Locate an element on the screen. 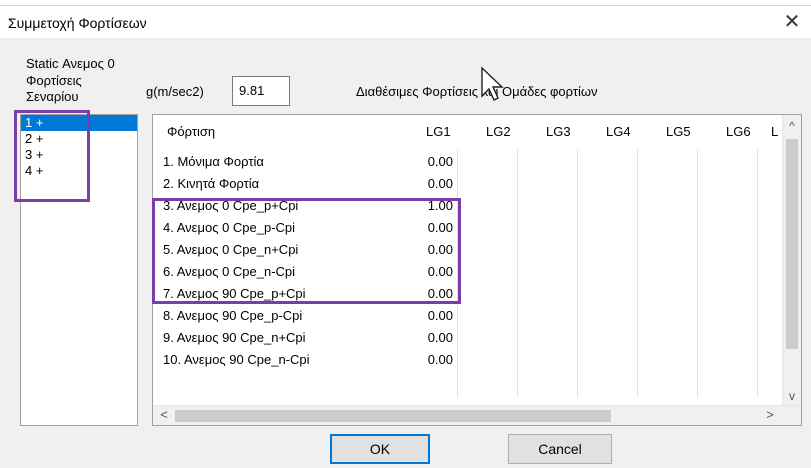 Image resolution: width=811 pixels, height=468 pixels. col-header-lg7: L is located at coordinates (775, 131).